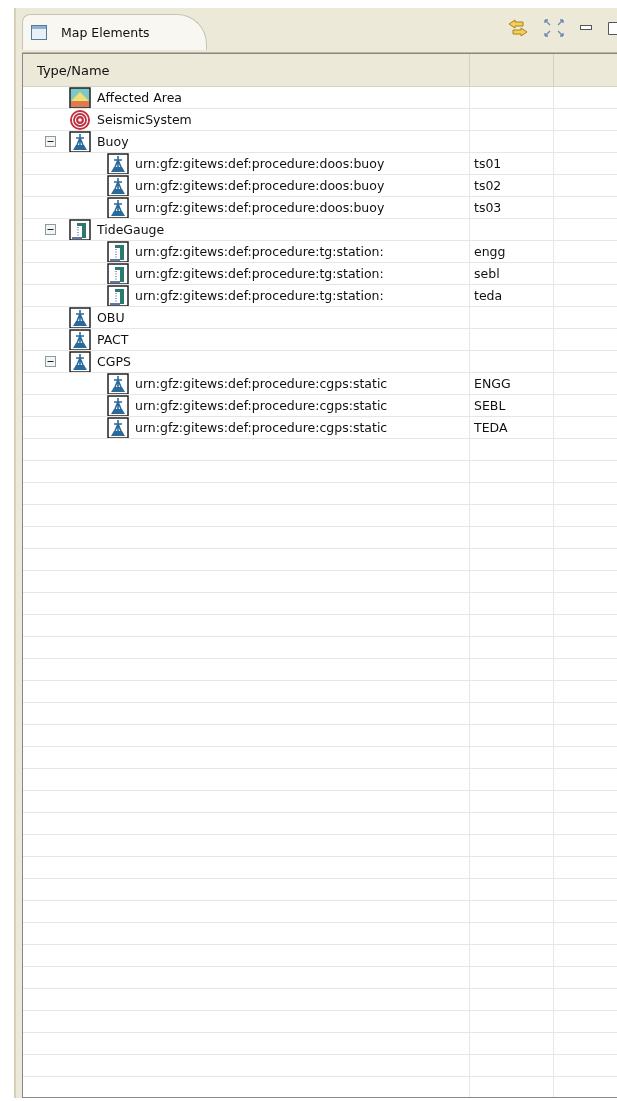  What do you see at coordinates (144, 119) in the screenshot?
I see `tree-item: SeismicSystem` at bounding box center [144, 119].